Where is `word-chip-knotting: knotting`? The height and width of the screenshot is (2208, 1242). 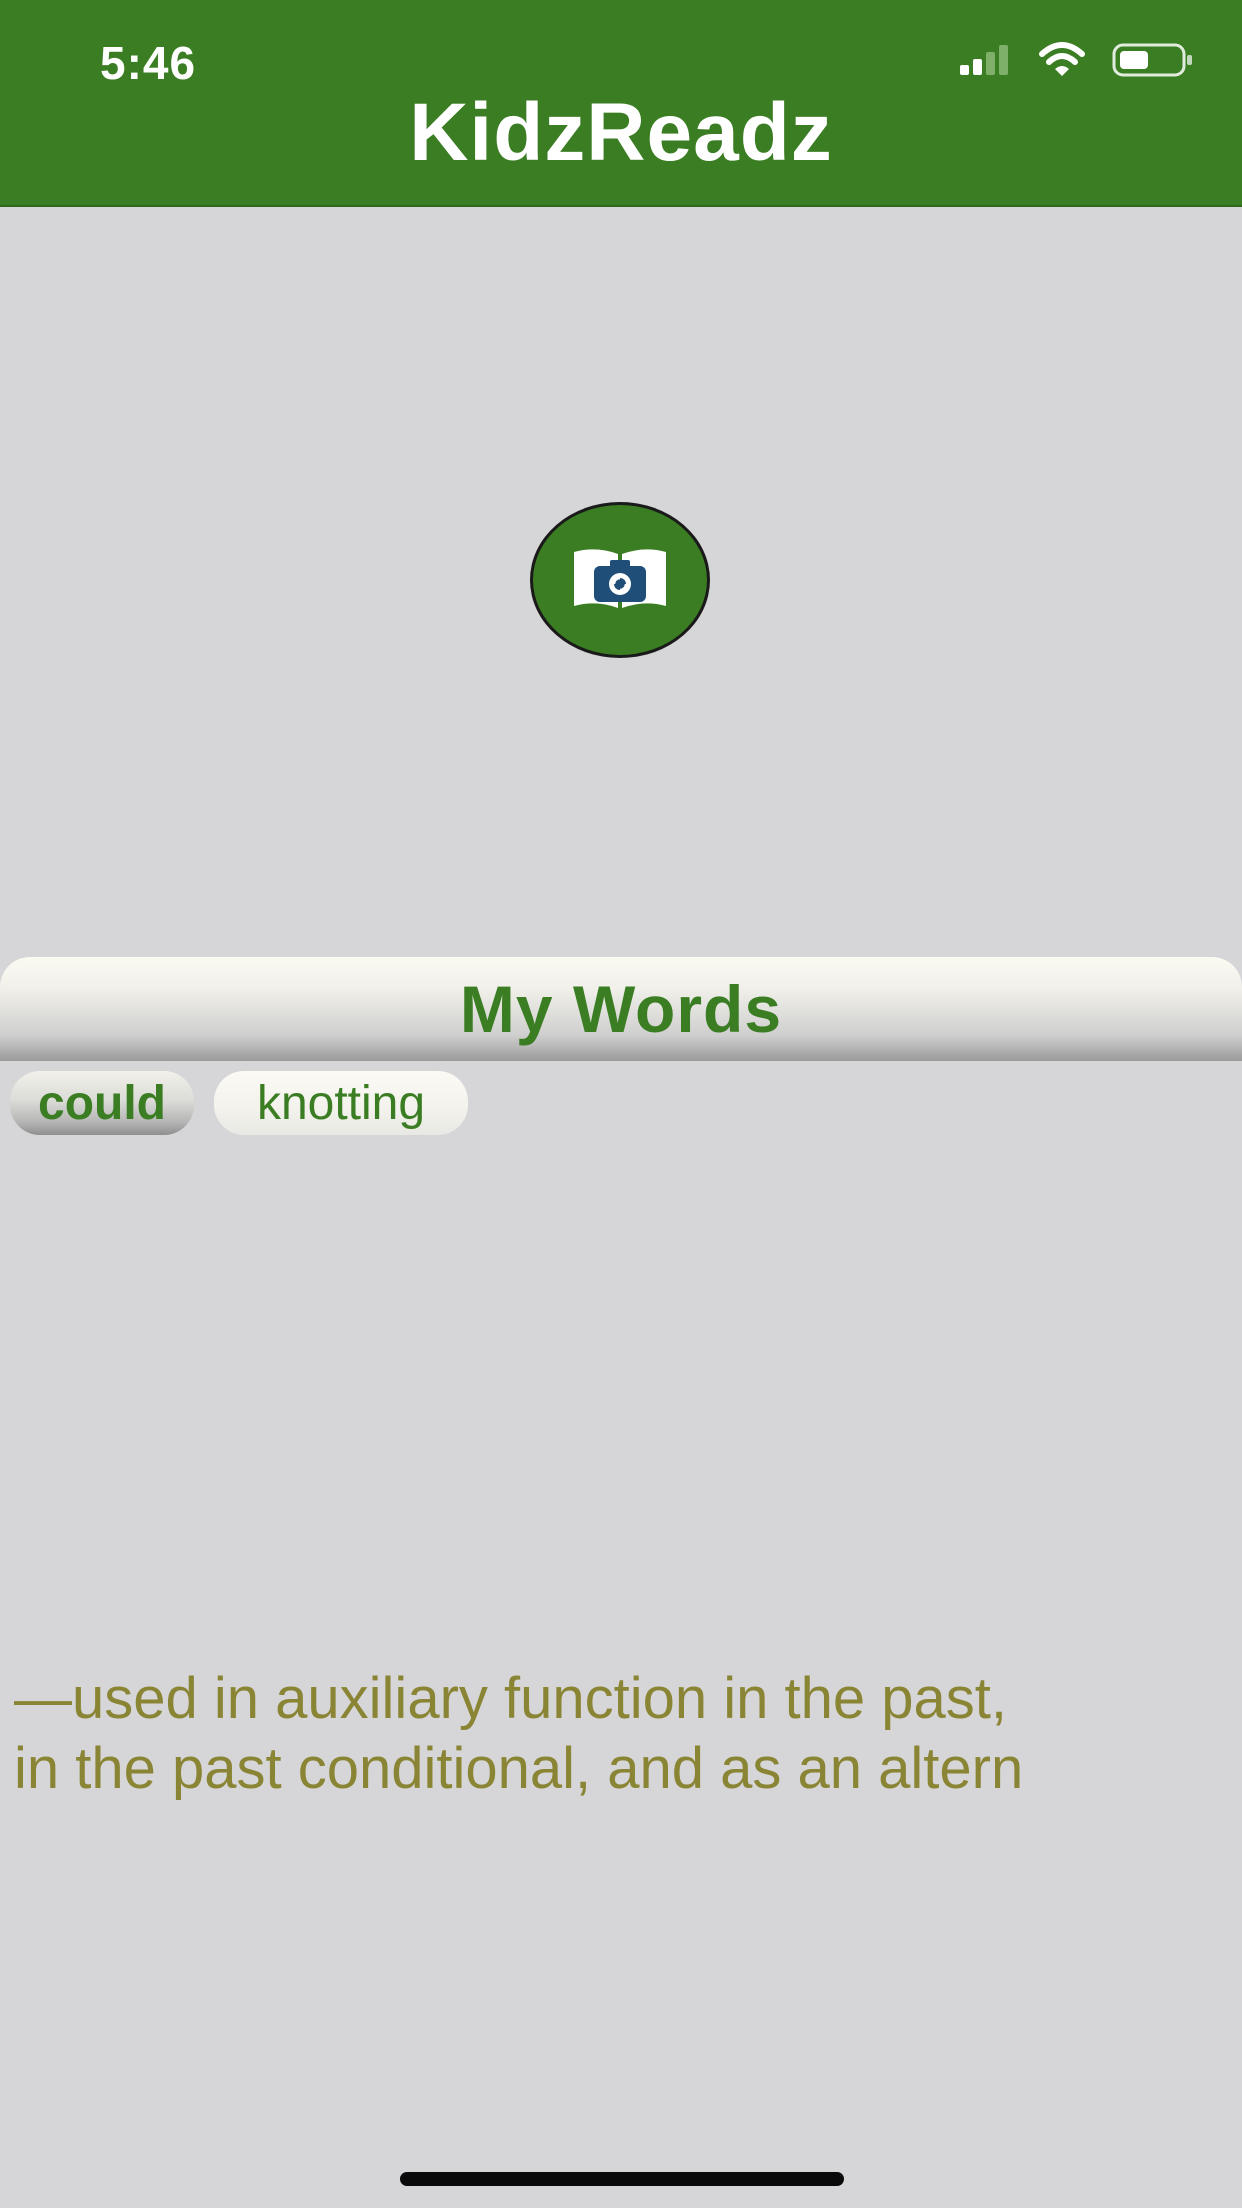
word-chip-knotting: knotting is located at coordinates (341, 1103).